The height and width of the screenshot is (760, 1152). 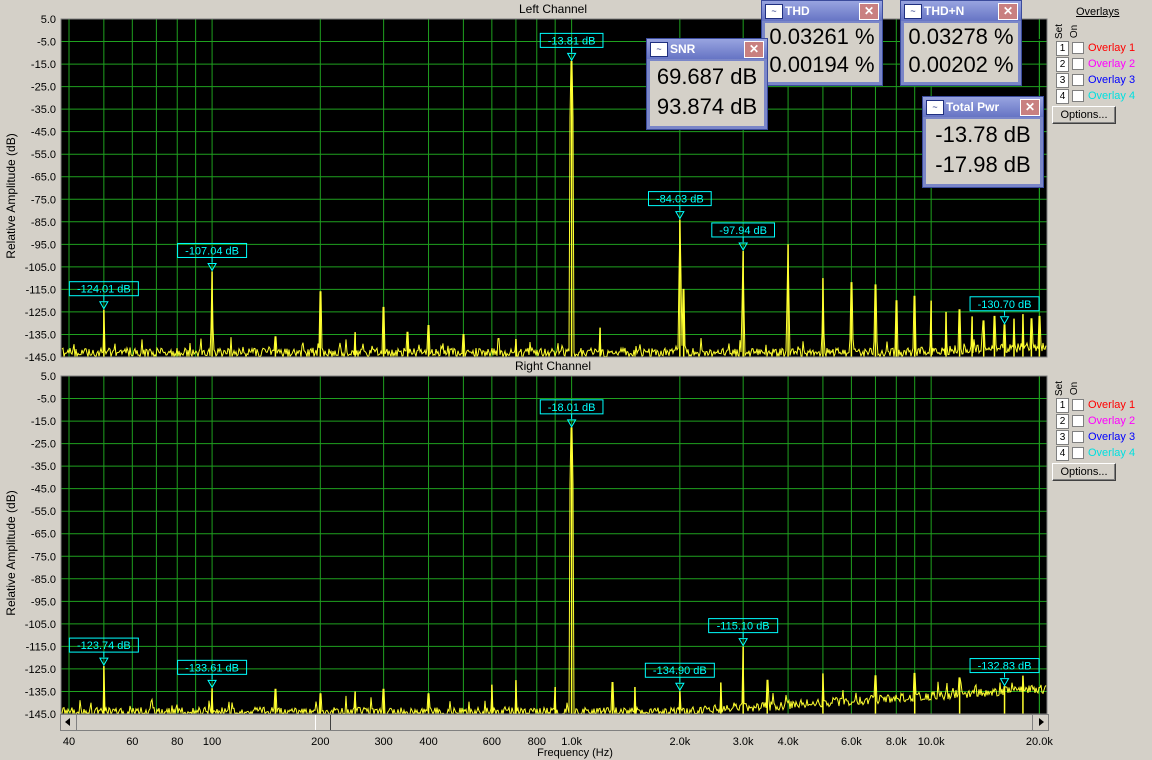 What do you see at coordinates (680, 671) in the screenshot?
I see `marker-label: -134.90 dB` at bounding box center [680, 671].